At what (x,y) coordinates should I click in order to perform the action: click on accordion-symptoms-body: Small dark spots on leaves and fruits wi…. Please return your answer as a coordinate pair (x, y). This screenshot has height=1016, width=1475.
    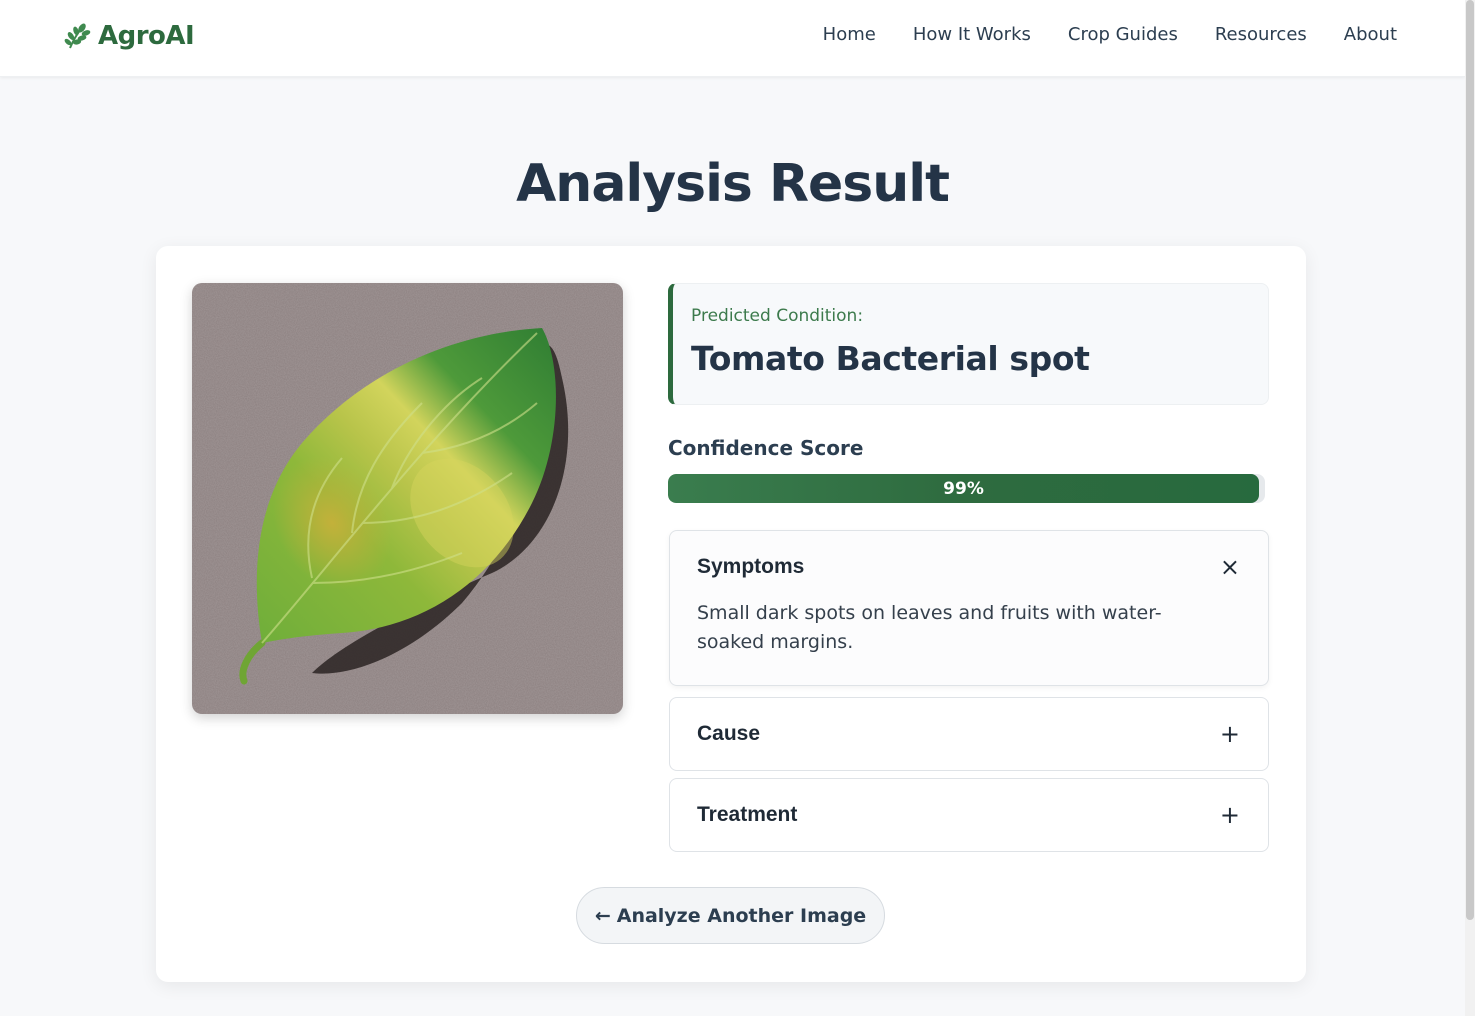
    Looking at the image, I should click on (929, 627).